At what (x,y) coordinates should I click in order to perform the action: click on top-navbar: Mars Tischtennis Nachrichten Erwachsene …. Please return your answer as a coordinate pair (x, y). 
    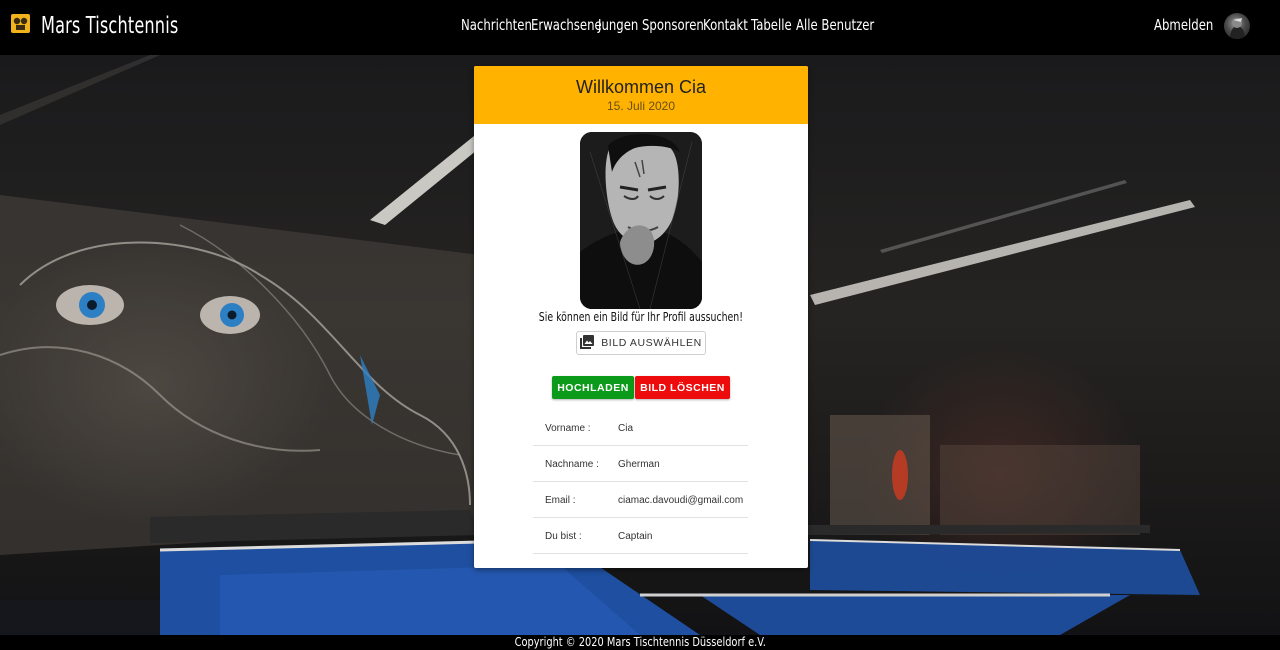
    Looking at the image, I should click on (640, 27).